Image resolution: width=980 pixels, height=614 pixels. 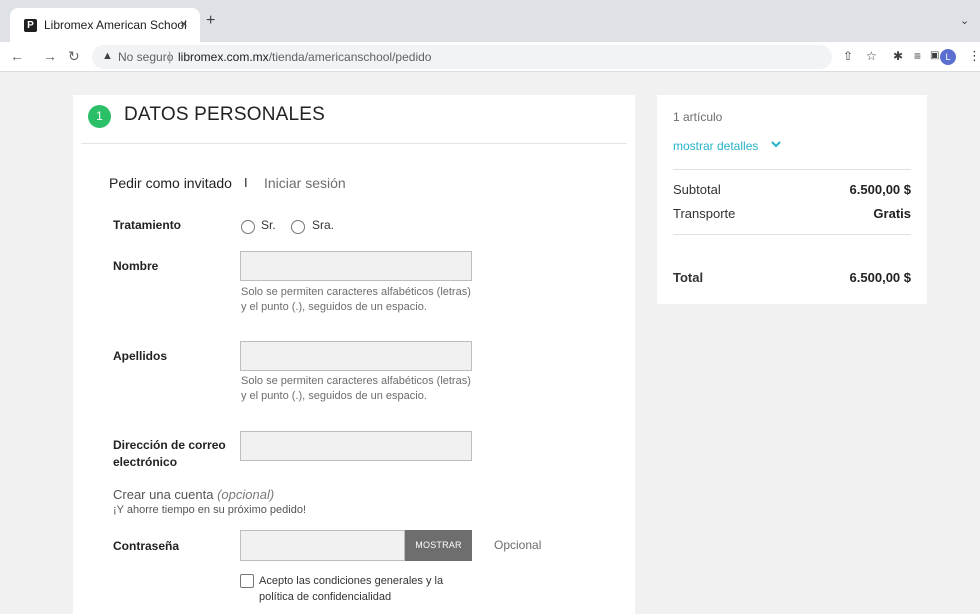 I want to click on new-tab-button: +, so click(x=210, y=21).